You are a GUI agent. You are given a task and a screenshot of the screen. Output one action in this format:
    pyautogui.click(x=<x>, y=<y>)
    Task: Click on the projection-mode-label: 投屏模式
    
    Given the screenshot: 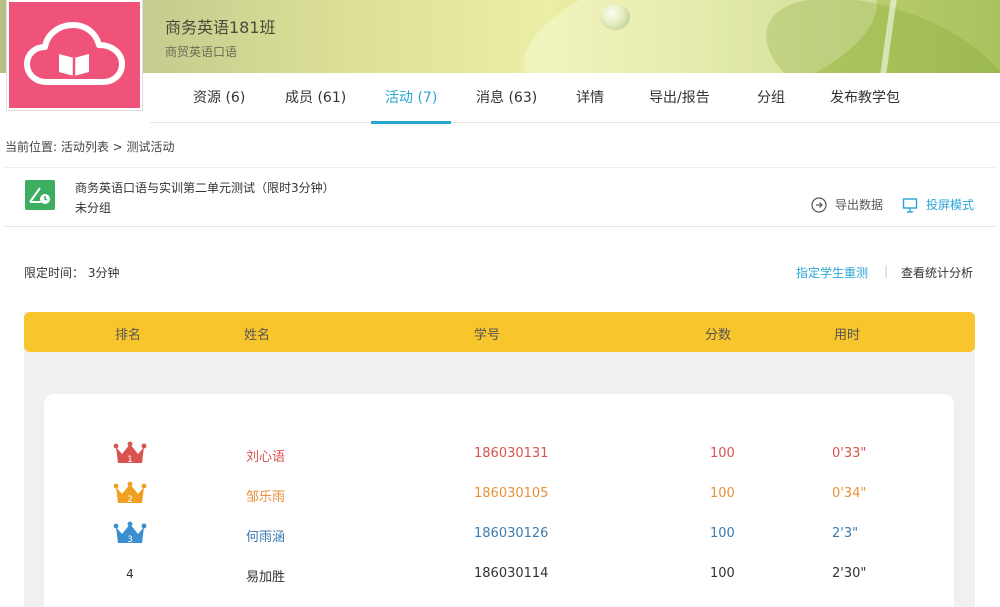 What is the action you would take?
    pyautogui.click(x=950, y=205)
    